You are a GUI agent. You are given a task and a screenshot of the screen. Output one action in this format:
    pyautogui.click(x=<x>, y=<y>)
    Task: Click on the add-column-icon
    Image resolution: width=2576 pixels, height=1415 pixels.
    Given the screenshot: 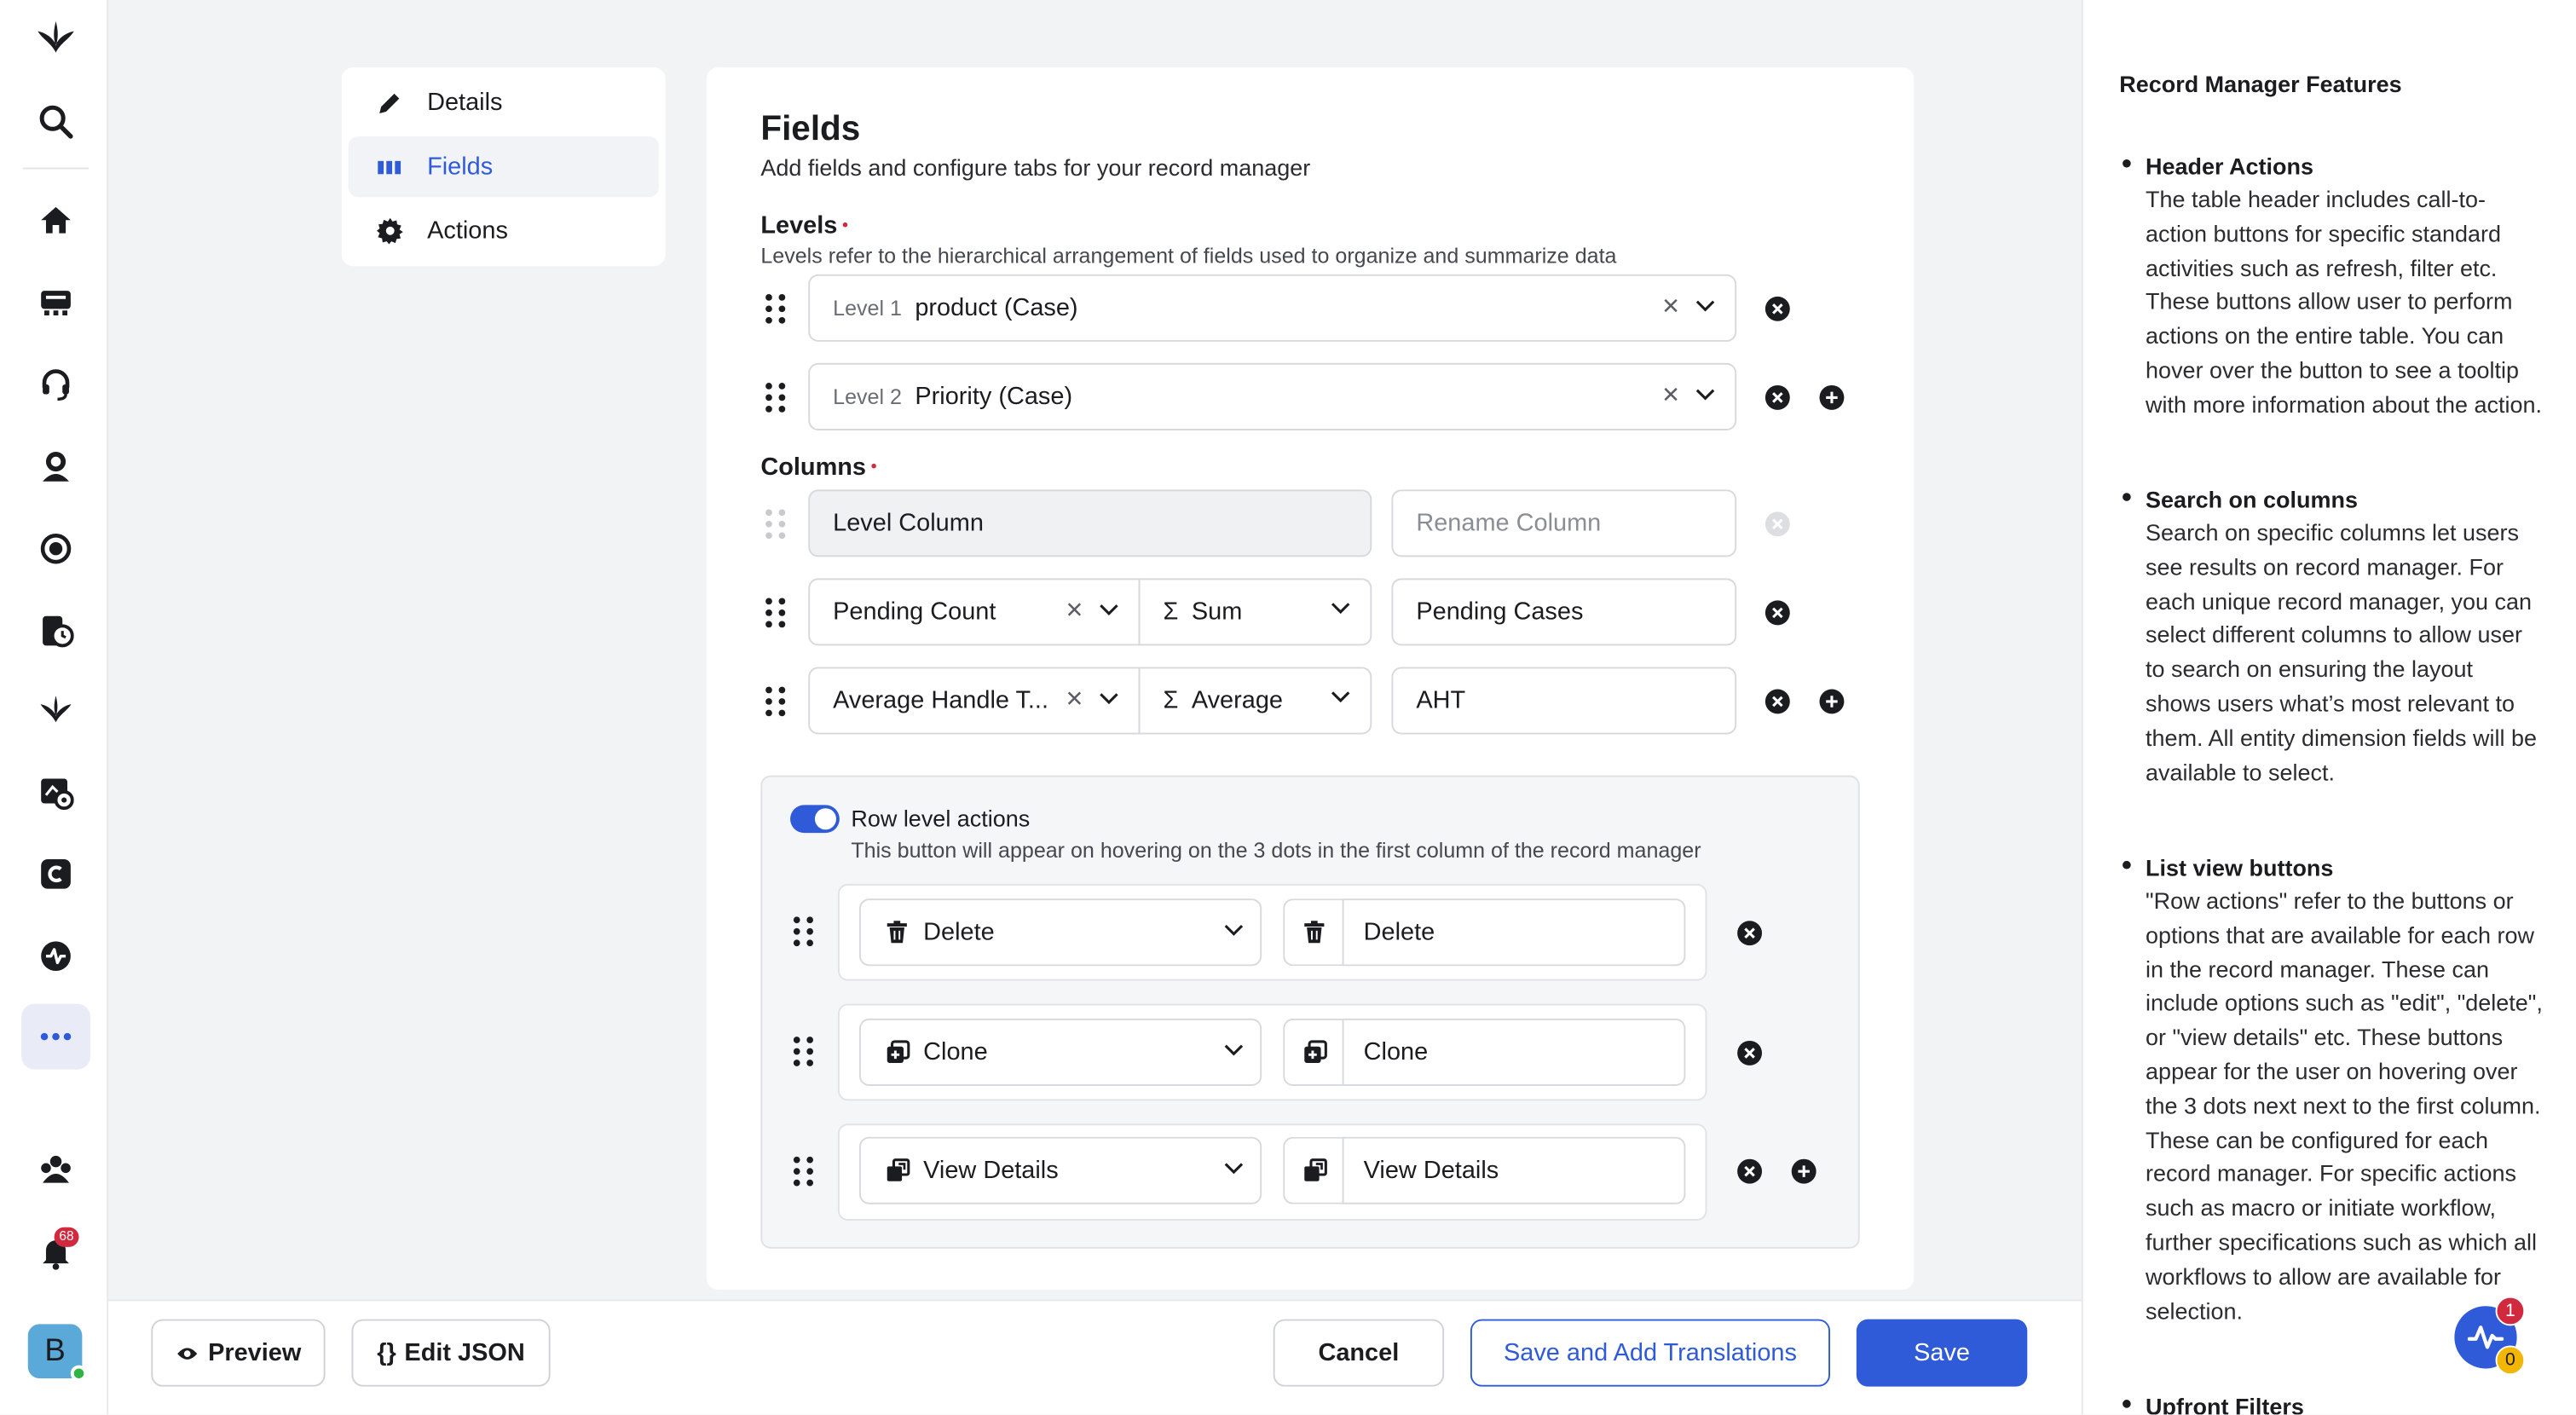 What is the action you would take?
    pyautogui.click(x=1832, y=702)
    